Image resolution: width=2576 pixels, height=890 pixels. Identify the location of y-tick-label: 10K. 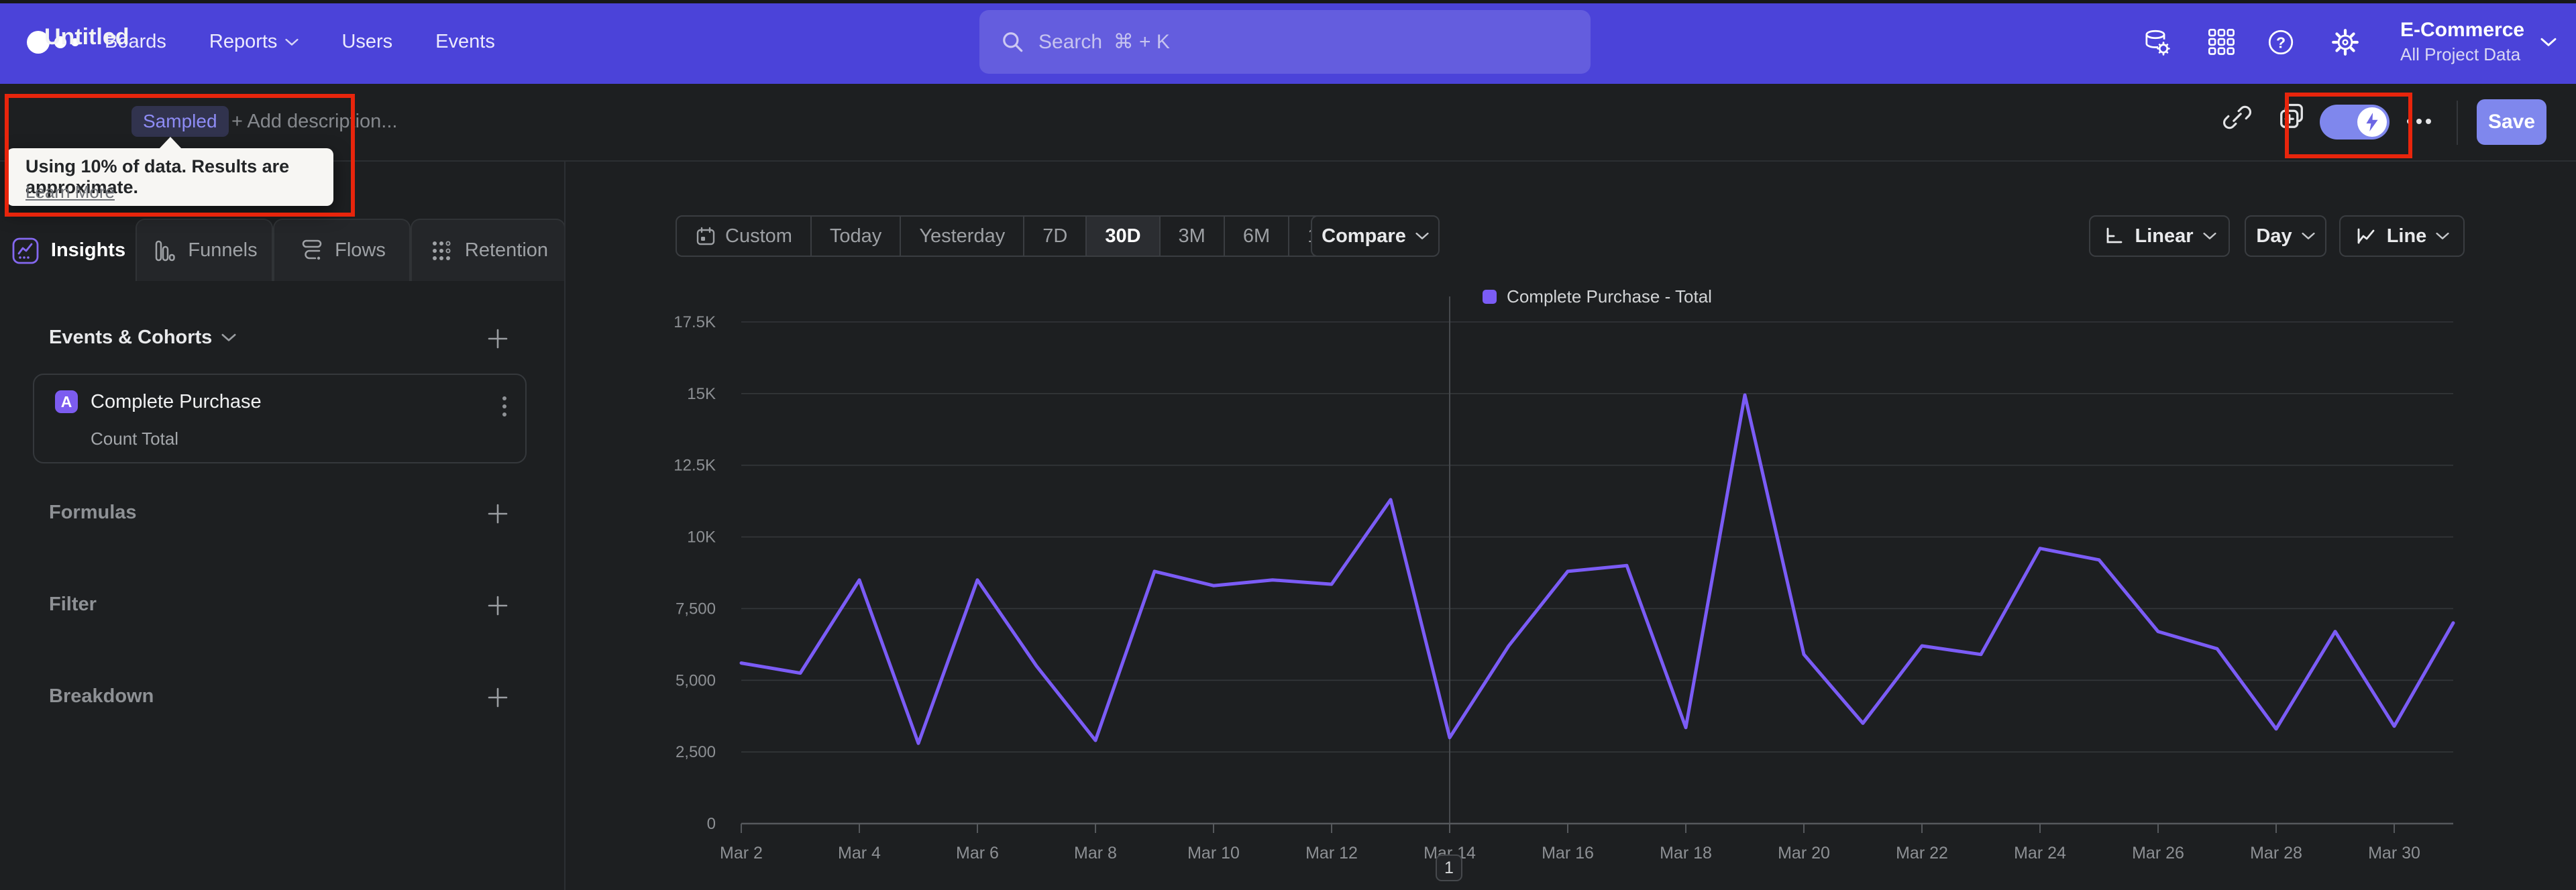
(701, 538).